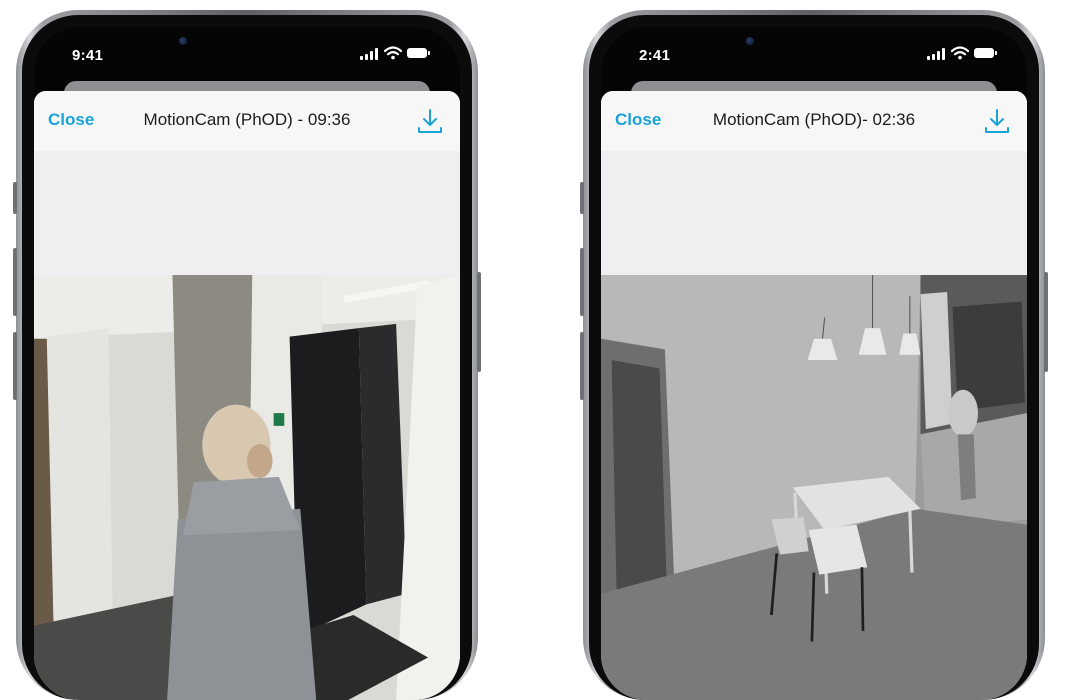 This screenshot has width=1073, height=700. Describe the element at coordinates (247, 53) in the screenshot. I see `status-bar: 9:41` at that location.